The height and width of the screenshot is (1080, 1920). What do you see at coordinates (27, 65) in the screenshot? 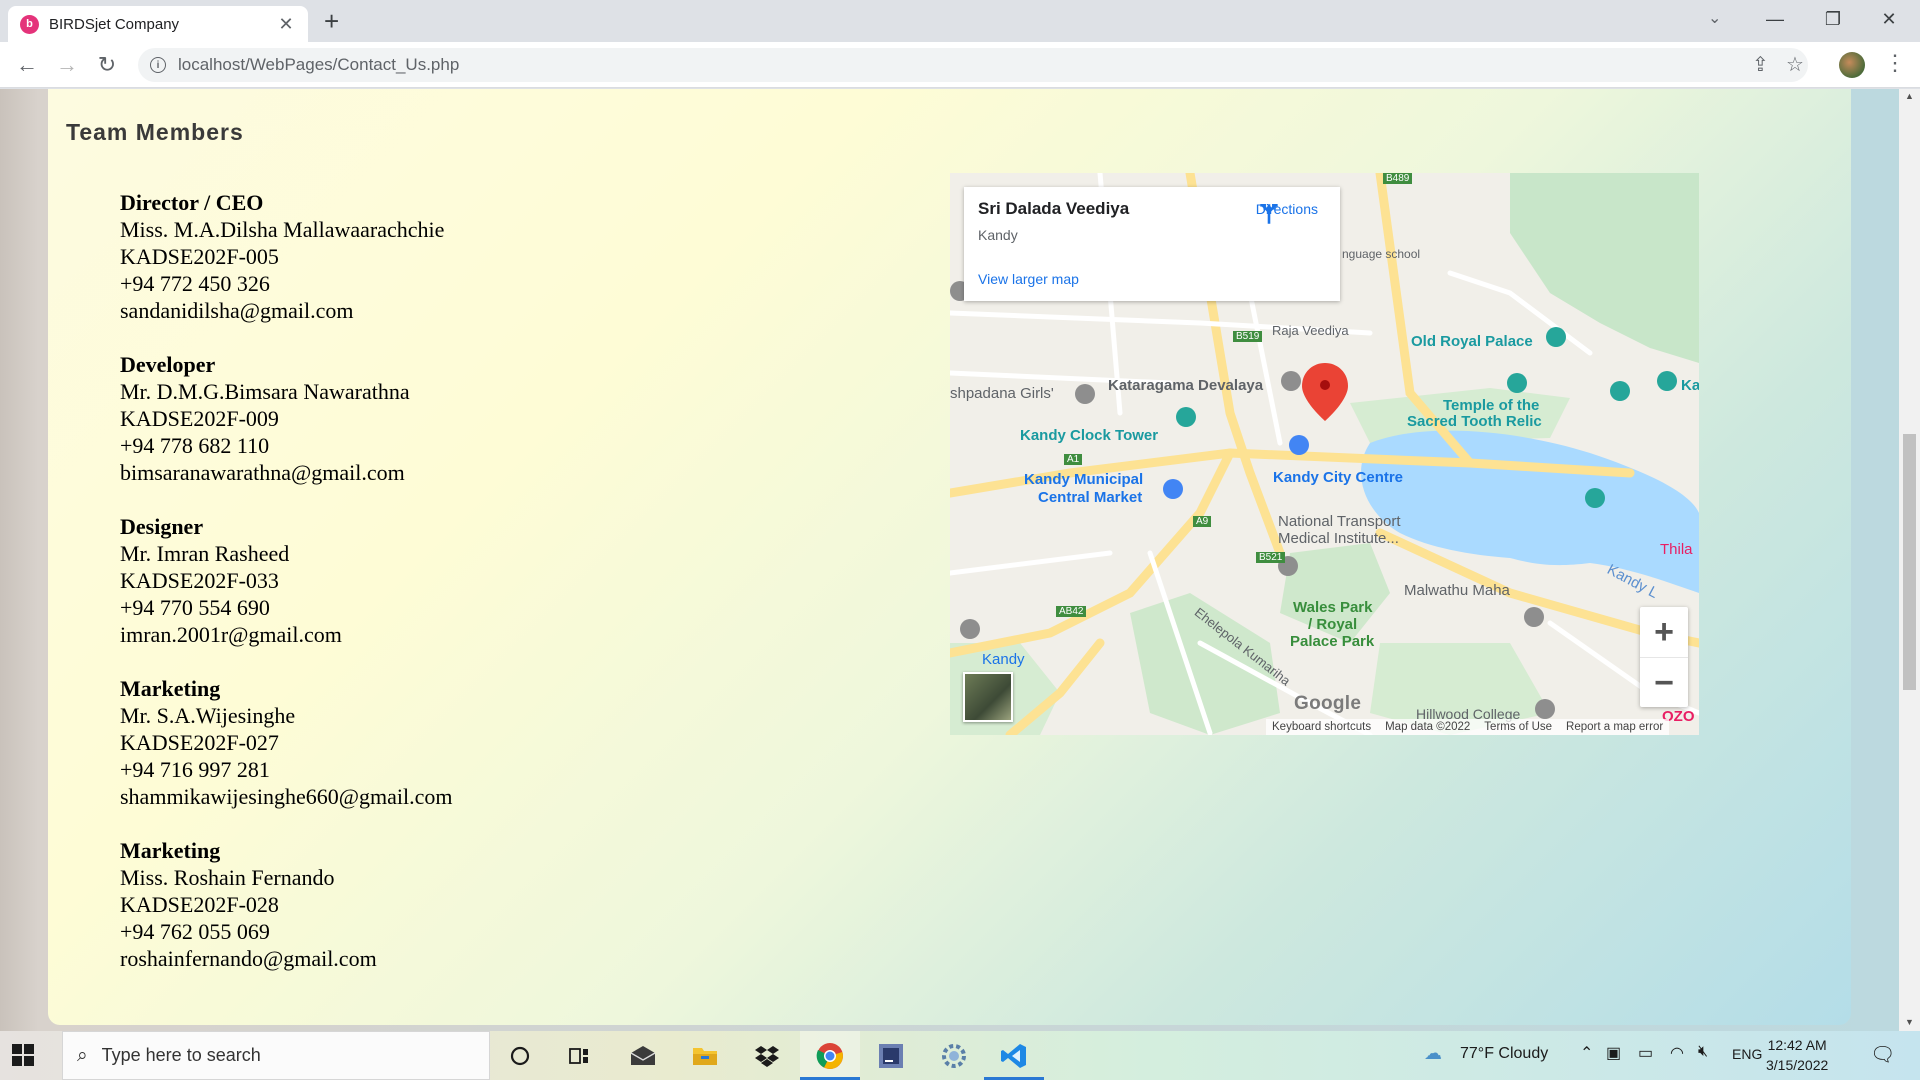
I see `back-arrow-icon: ←` at bounding box center [27, 65].